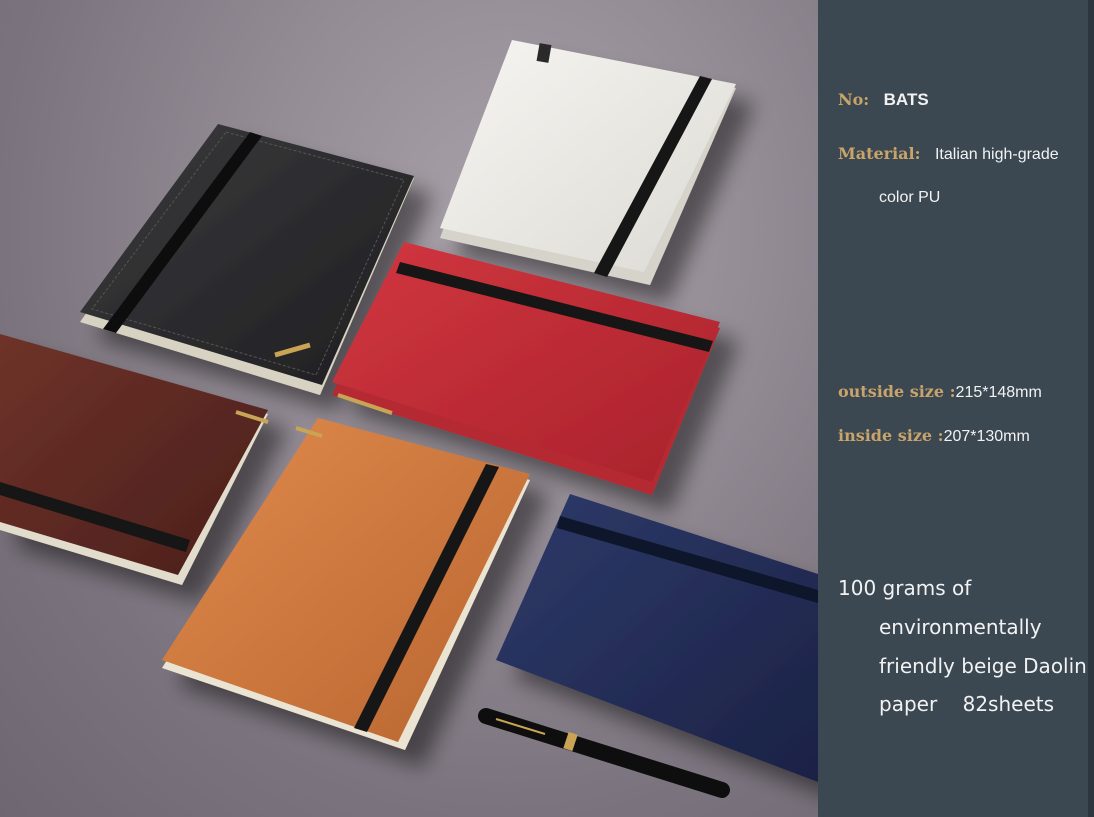  Describe the element at coordinates (905, 588) in the screenshot. I see `paper-line-1: 100 grams of` at that location.